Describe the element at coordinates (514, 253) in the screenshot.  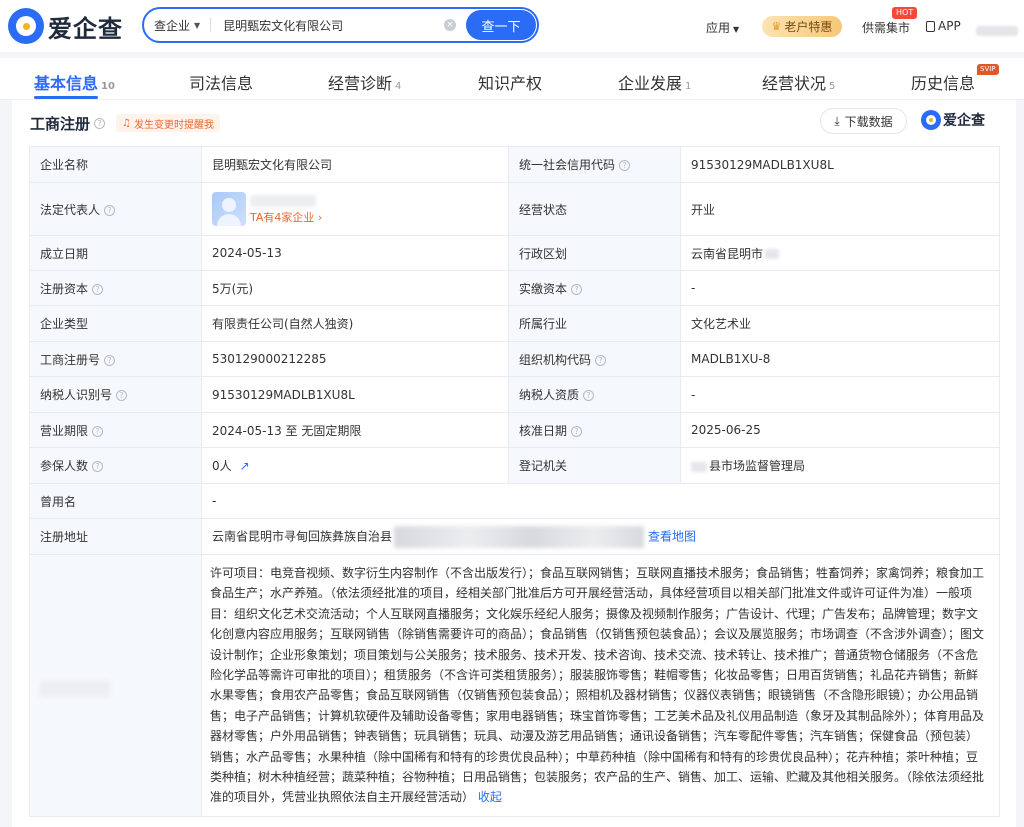
I see `table-row: 成立日期 2024-05-13 行政区划 云南省昆明市` at that location.